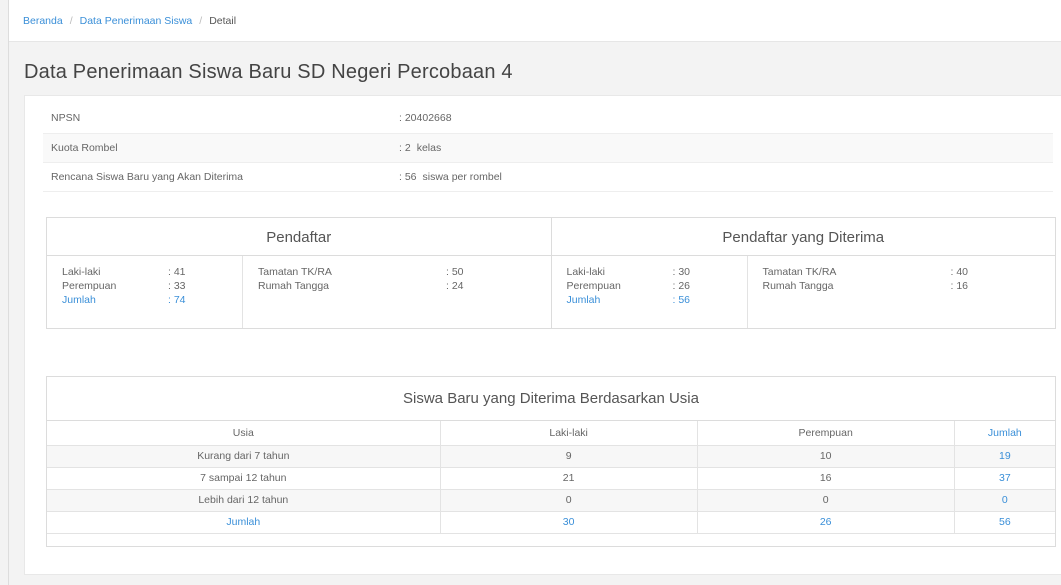  Describe the element at coordinates (152, 287) in the screenshot. I see `pendaftar-perempuan-row: Perempuan : 33` at that location.